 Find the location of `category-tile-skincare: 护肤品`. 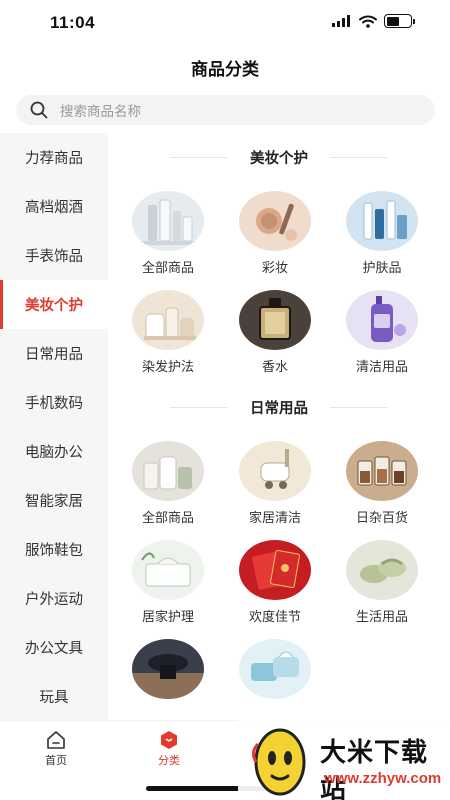

category-tile-skincare: 护肤品 is located at coordinates (382, 236).